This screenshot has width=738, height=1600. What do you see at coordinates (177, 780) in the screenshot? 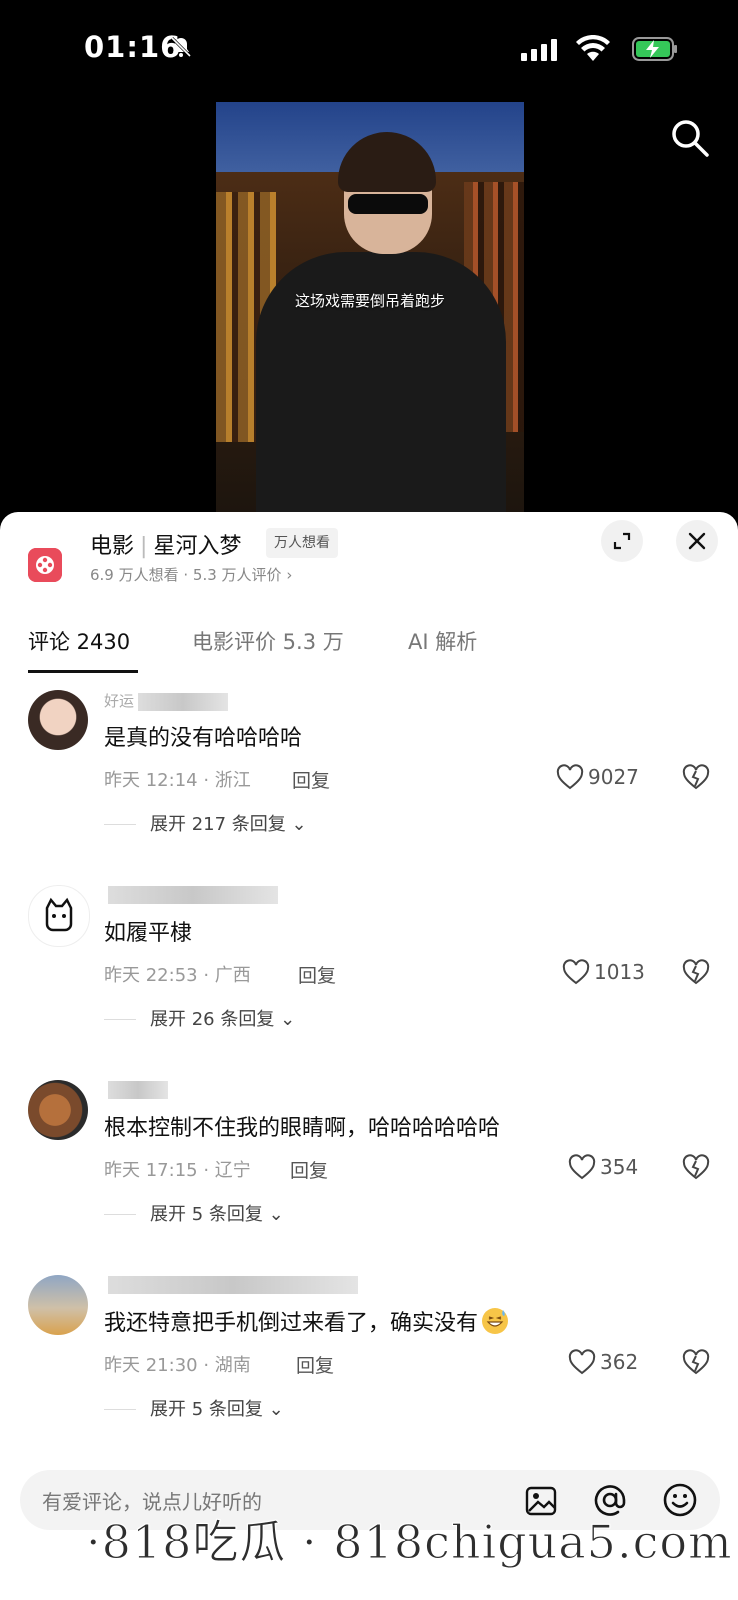
I see `comment-meta: 昨天 12:14 · 浙江` at bounding box center [177, 780].